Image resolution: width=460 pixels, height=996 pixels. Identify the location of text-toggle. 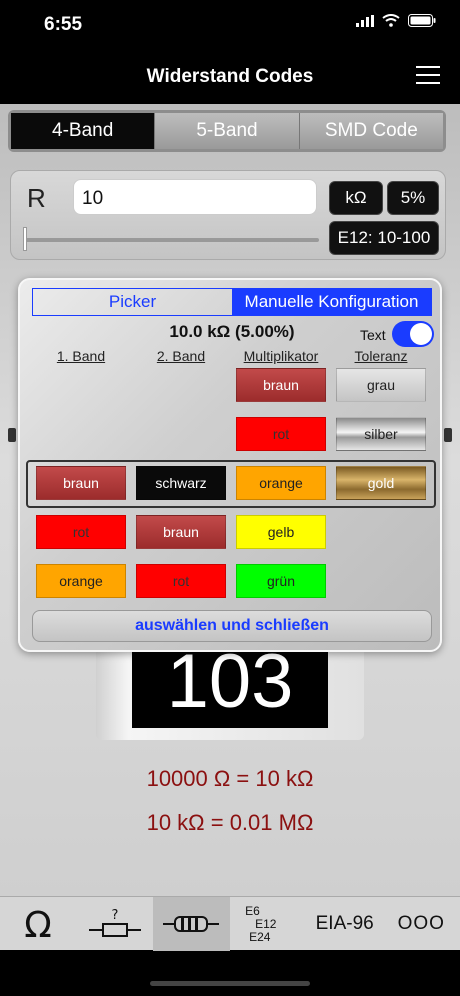
(413, 334).